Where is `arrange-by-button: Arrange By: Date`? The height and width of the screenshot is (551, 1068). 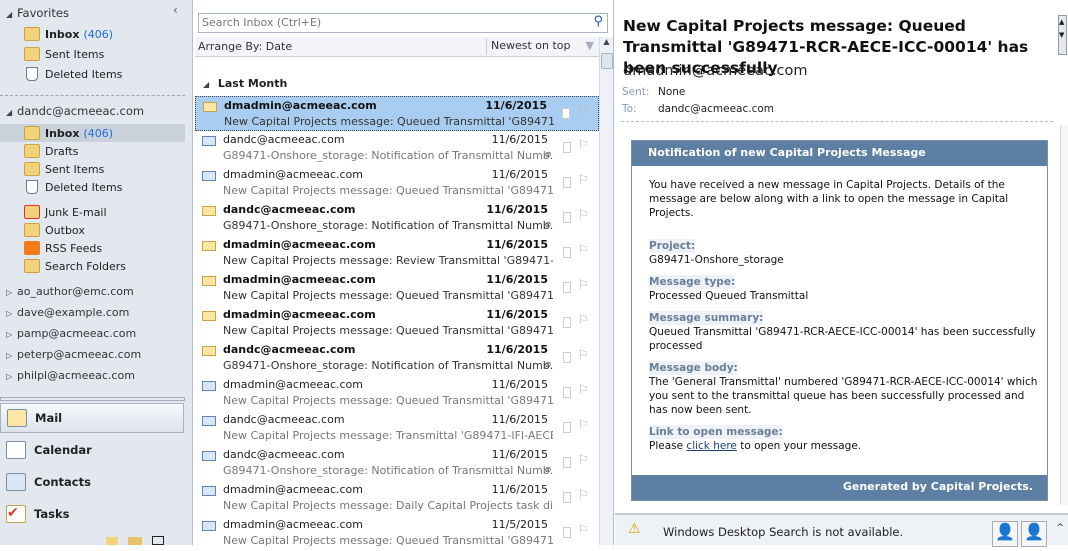 arrange-by-button: Arrange By: Date is located at coordinates (245, 46).